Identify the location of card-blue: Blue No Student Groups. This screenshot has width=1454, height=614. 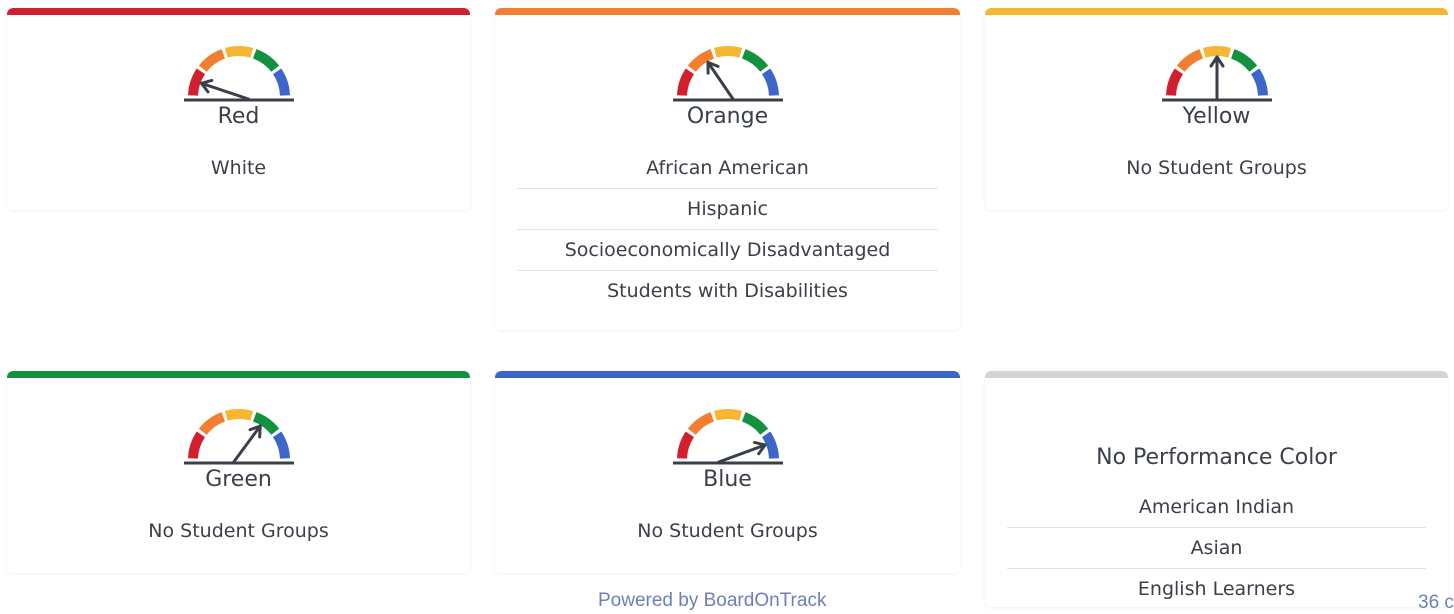
(727, 472).